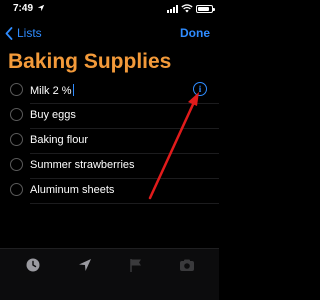 The height and width of the screenshot is (300, 320). Describe the element at coordinates (109, 91) in the screenshot. I see `list-item: Milk 2 % i` at that location.